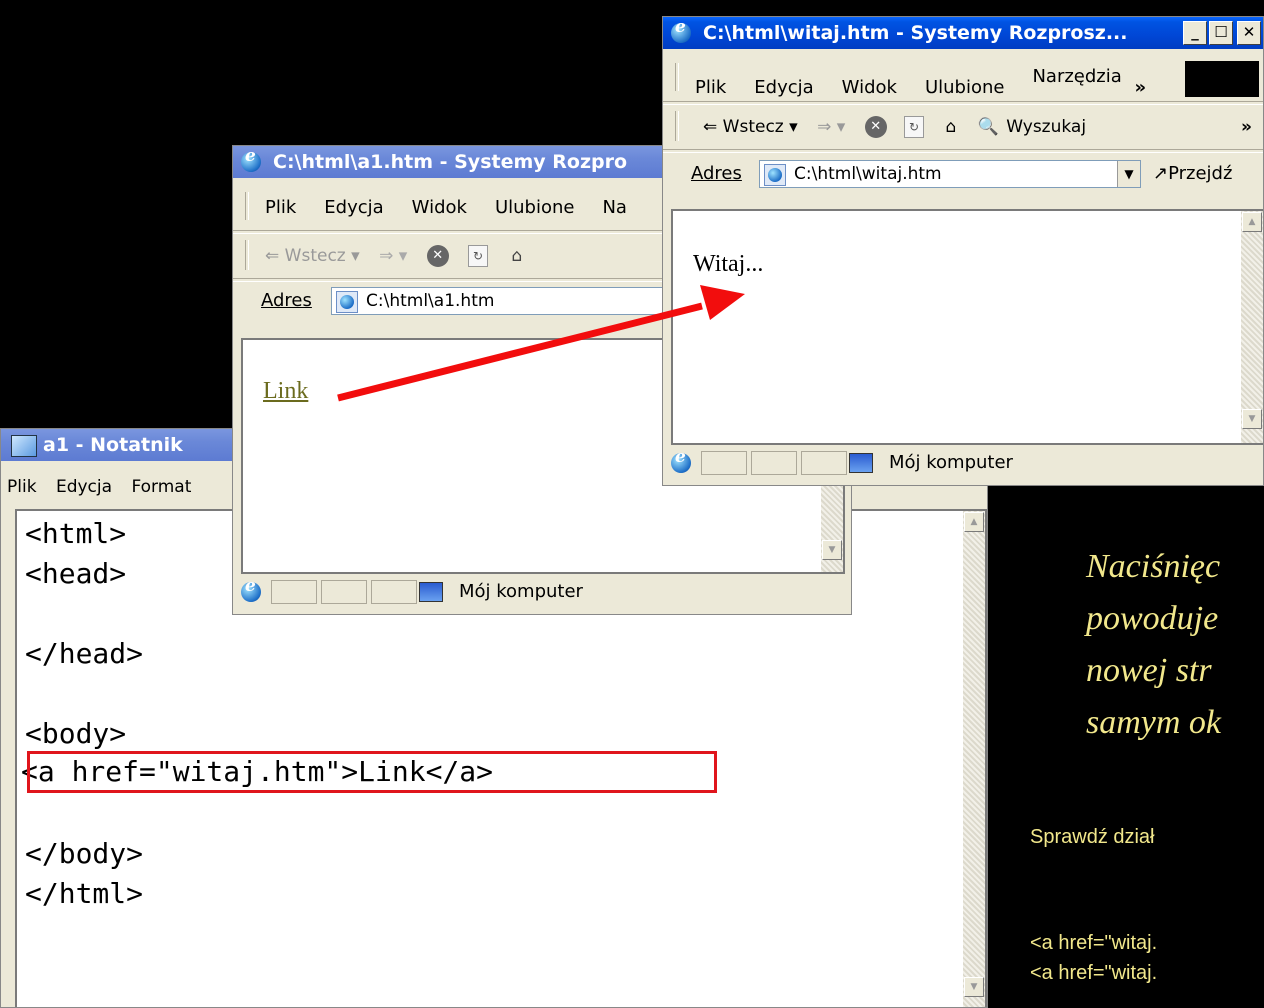 Image resolution: width=1264 pixels, height=1008 pixels. What do you see at coordinates (113, 445) in the screenshot?
I see `notepad-title: a1 - Notatnik` at bounding box center [113, 445].